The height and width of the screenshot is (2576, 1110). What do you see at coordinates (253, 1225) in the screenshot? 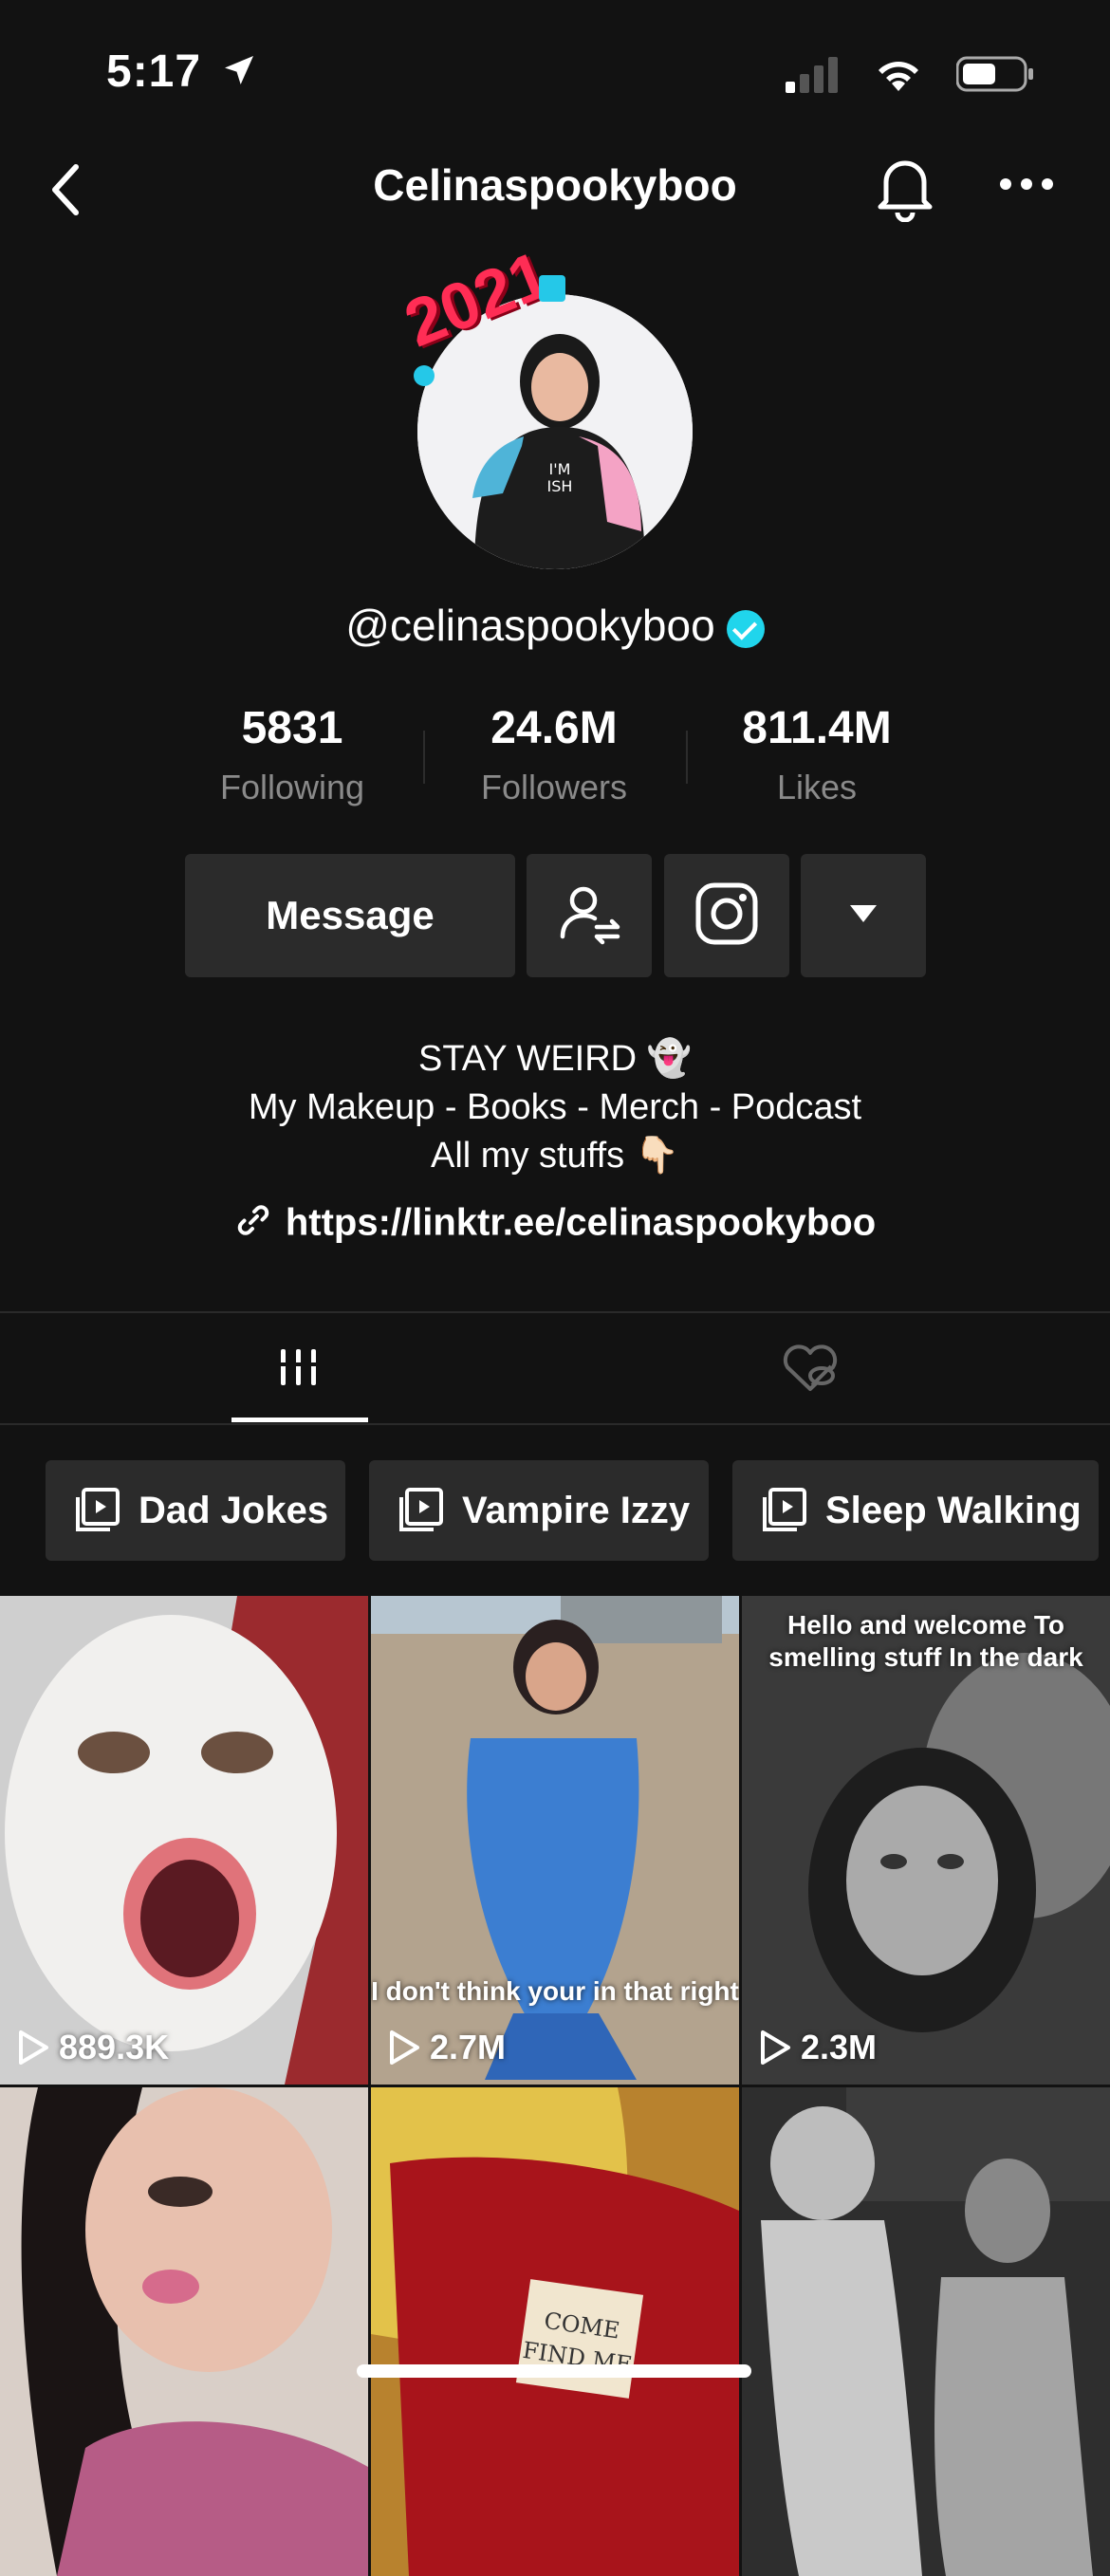
I see `link-icon` at bounding box center [253, 1225].